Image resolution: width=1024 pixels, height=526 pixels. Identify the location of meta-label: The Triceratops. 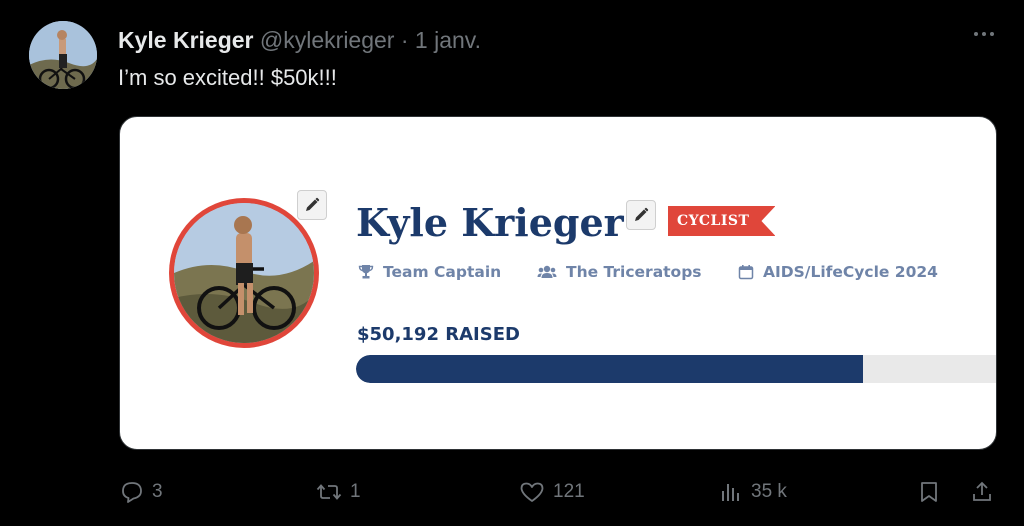
(634, 272).